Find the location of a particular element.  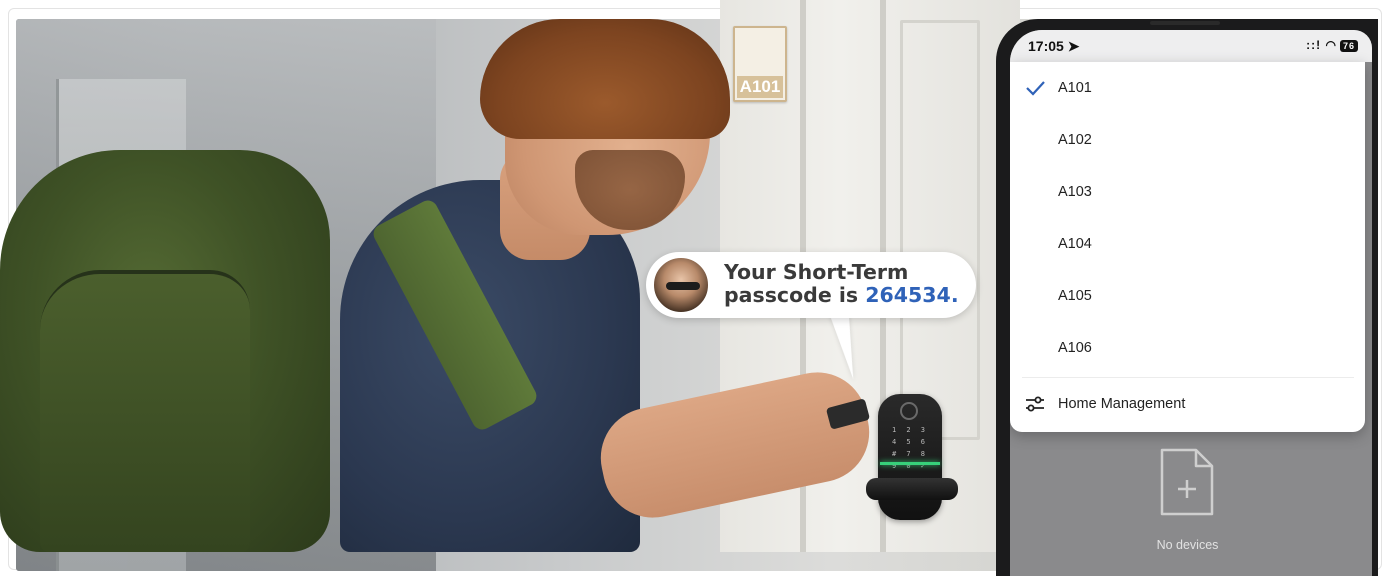

add-device-icon is located at coordinates (1187, 482).